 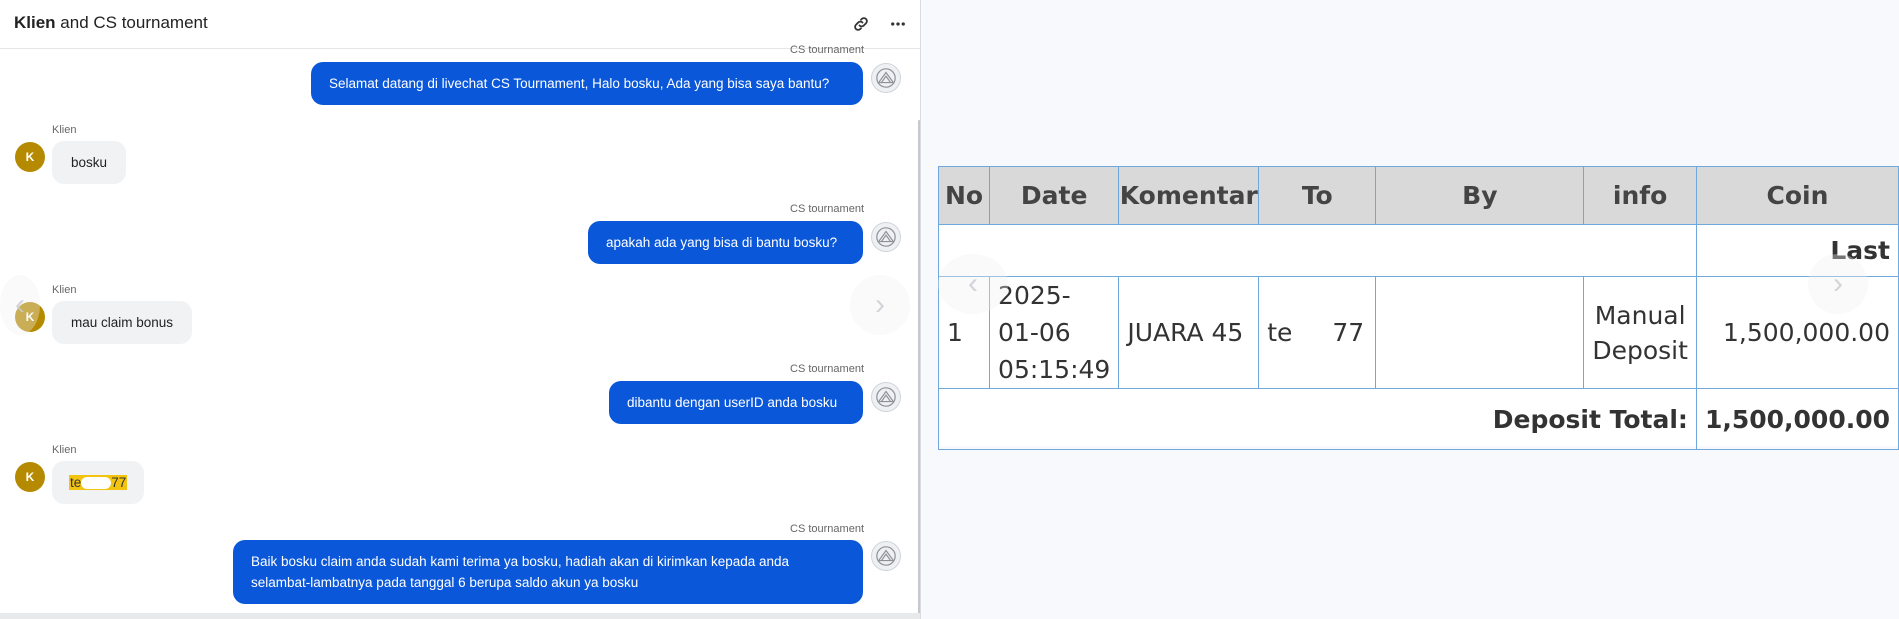 What do you see at coordinates (1317, 195) in the screenshot?
I see `column-header-to: To` at bounding box center [1317, 195].